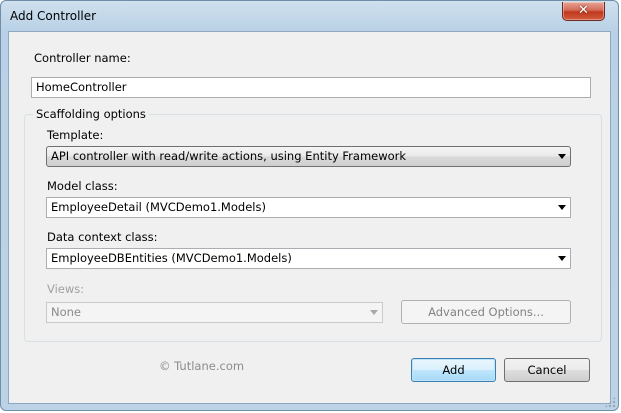  Describe the element at coordinates (102, 237) in the screenshot. I see `data-context-label: Data context class:` at that location.